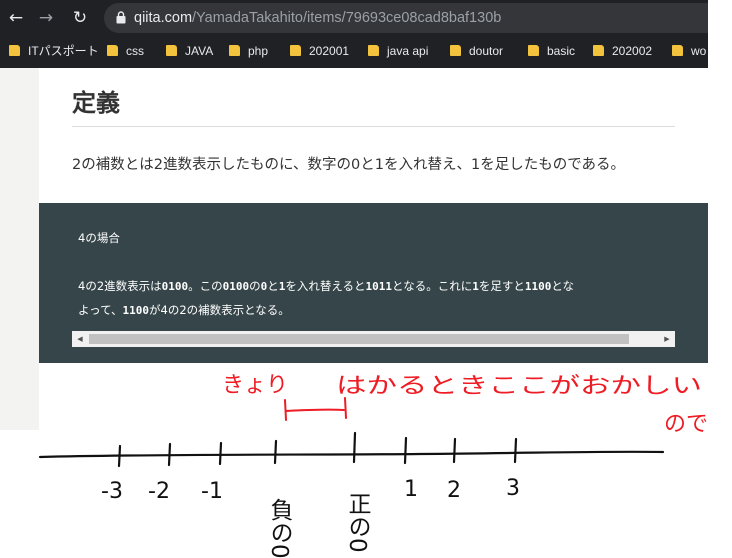 This screenshot has width=732, height=558. Describe the element at coordinates (315, 409) in the screenshot. I see `distance-bracket` at that location.